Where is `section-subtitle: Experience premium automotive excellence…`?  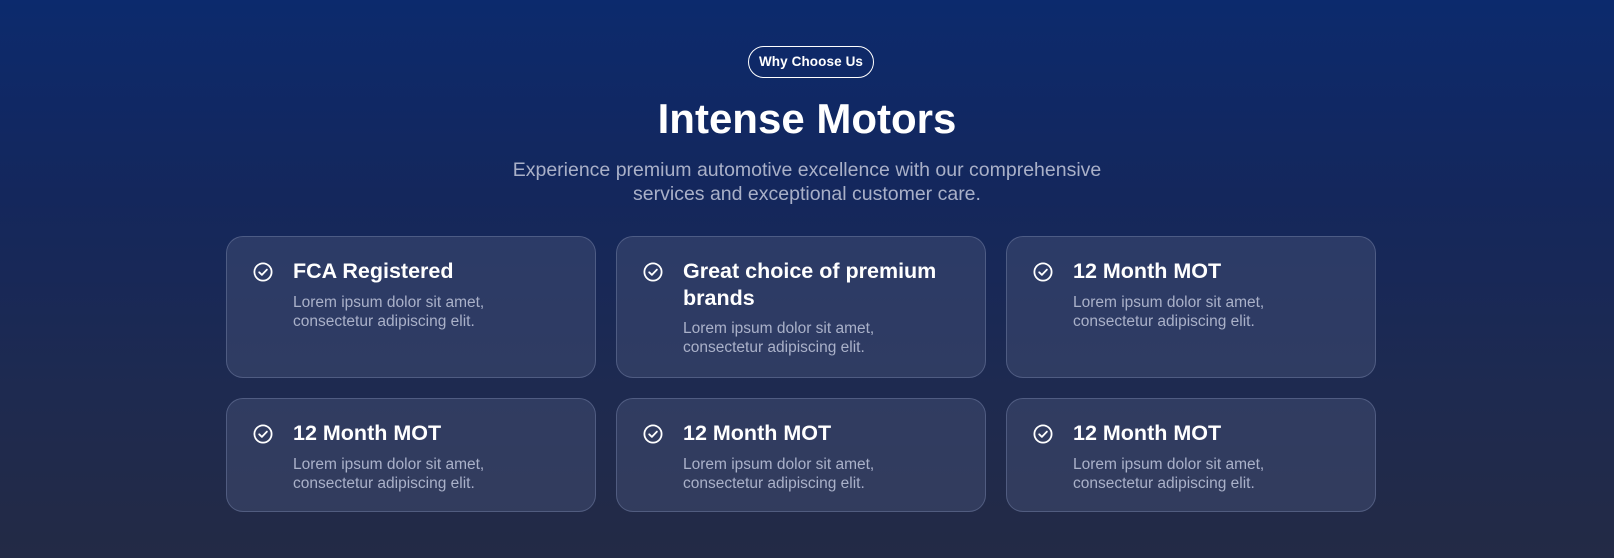 section-subtitle: Experience premium automotive excellence… is located at coordinates (807, 182).